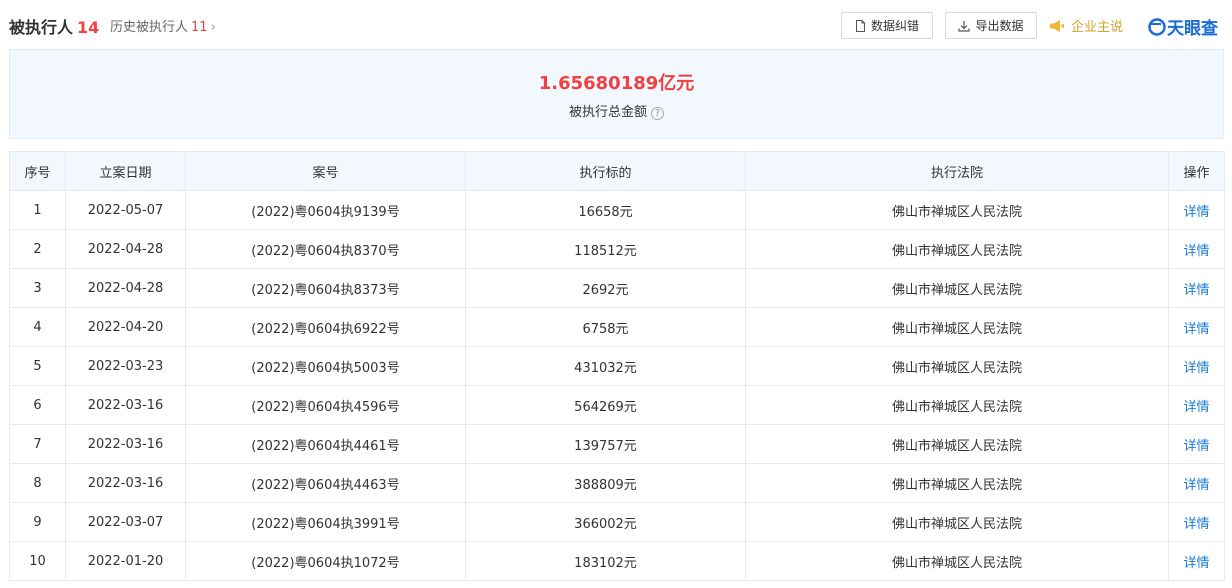  I want to click on brand-logo: 天眼查, so click(1183, 26).